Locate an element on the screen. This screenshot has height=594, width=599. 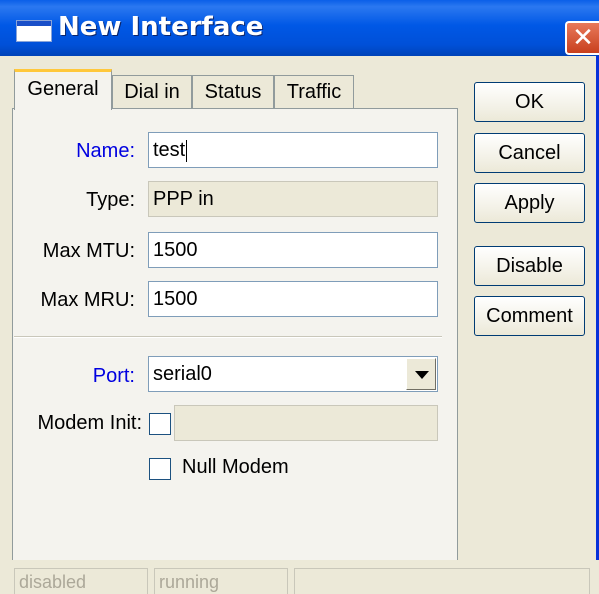
max-mtu-label: Max MTU: is located at coordinates (88, 251).